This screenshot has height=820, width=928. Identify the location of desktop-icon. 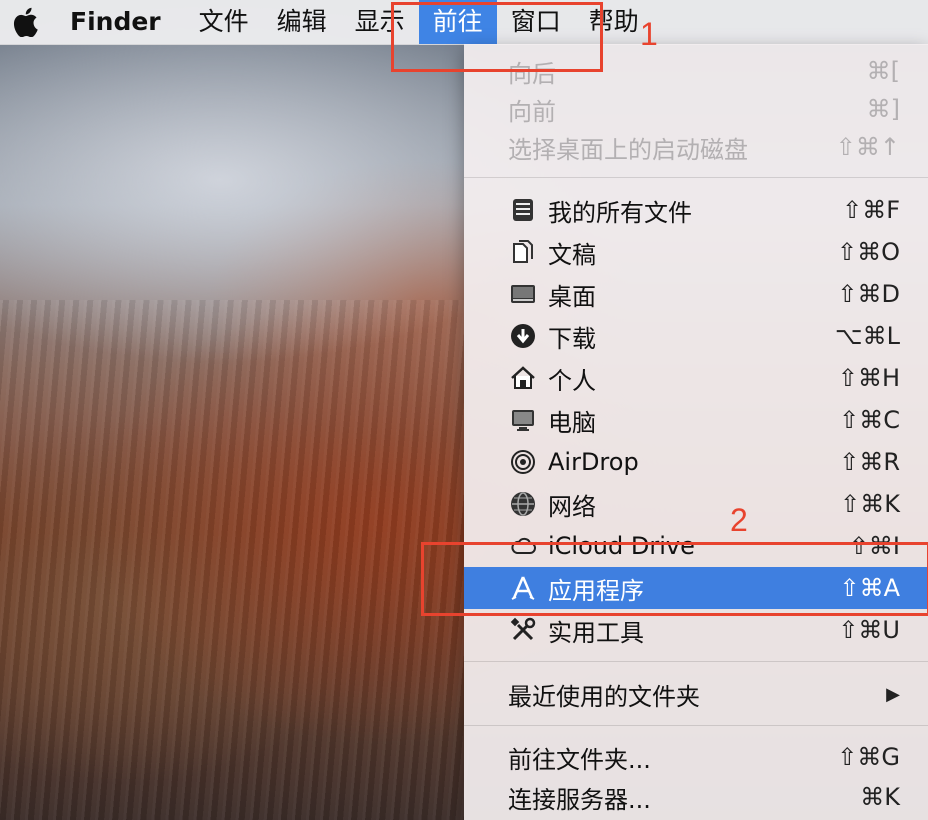
(523, 294).